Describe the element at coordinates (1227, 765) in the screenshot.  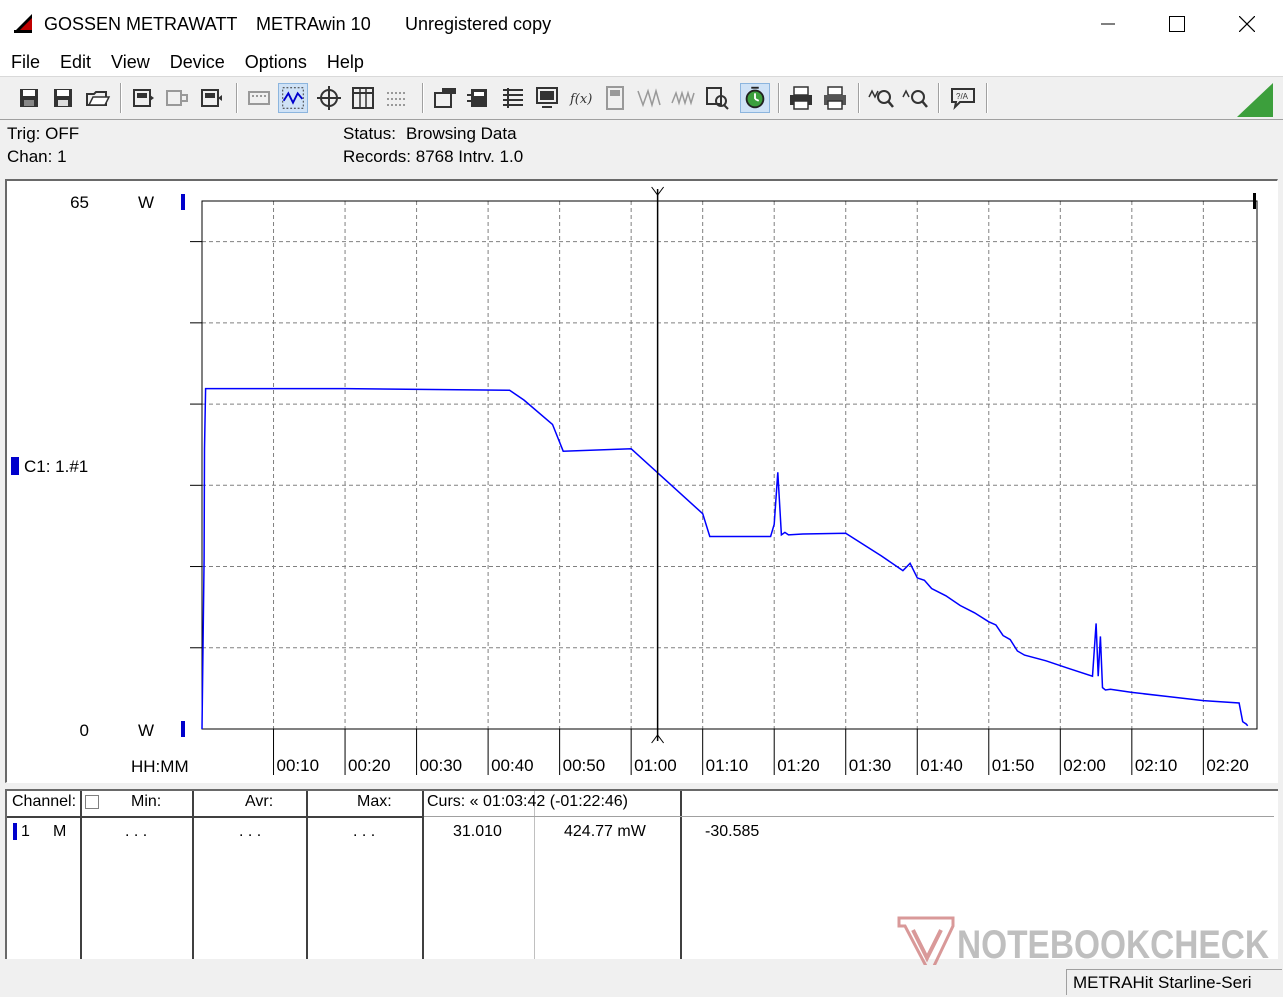
I see `x-tick-label: 02:20` at that location.